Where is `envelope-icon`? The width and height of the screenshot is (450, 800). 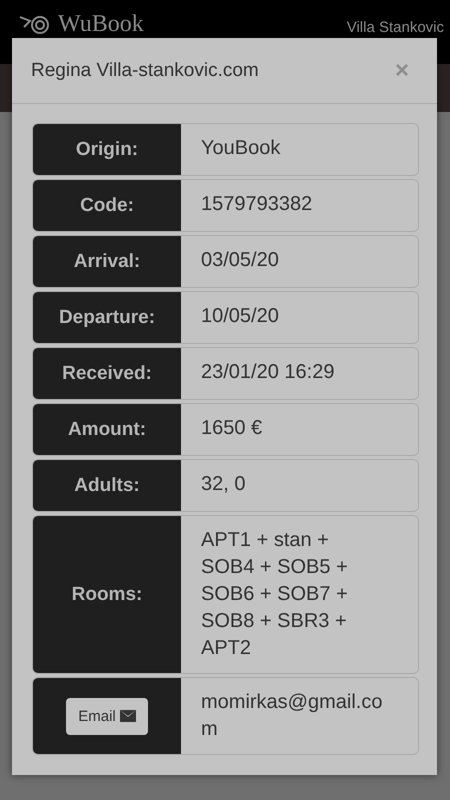
envelope-icon is located at coordinates (128, 716).